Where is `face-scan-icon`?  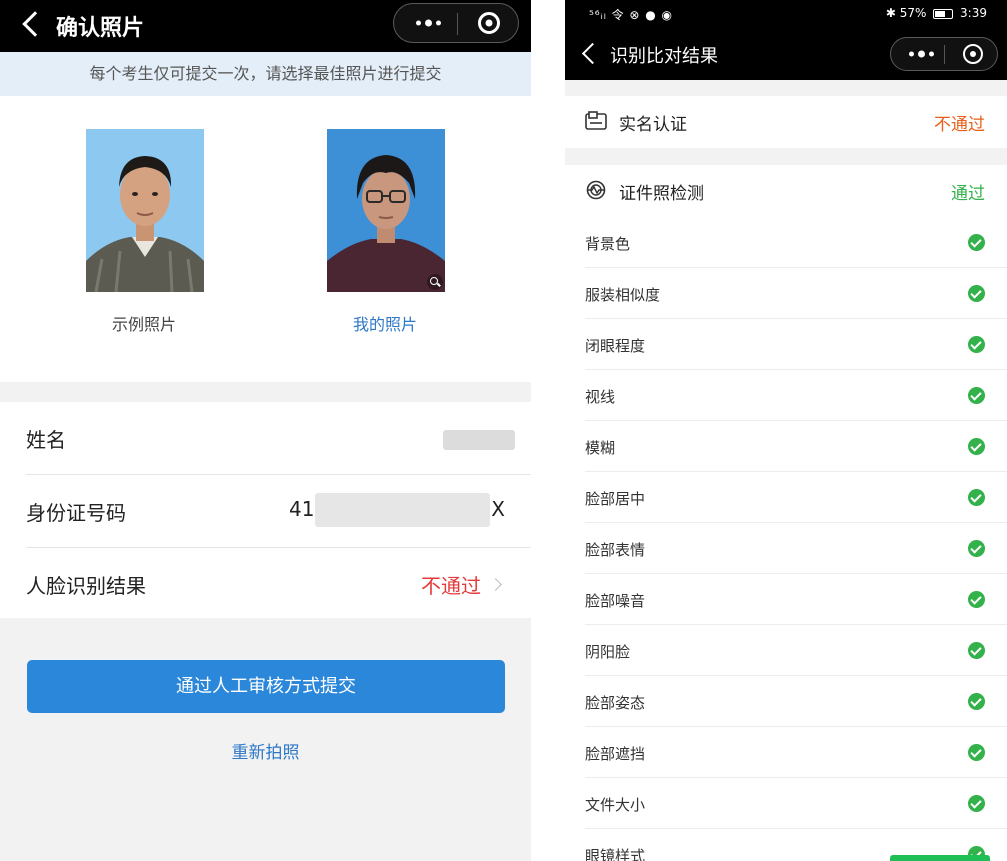 face-scan-icon is located at coordinates (596, 190).